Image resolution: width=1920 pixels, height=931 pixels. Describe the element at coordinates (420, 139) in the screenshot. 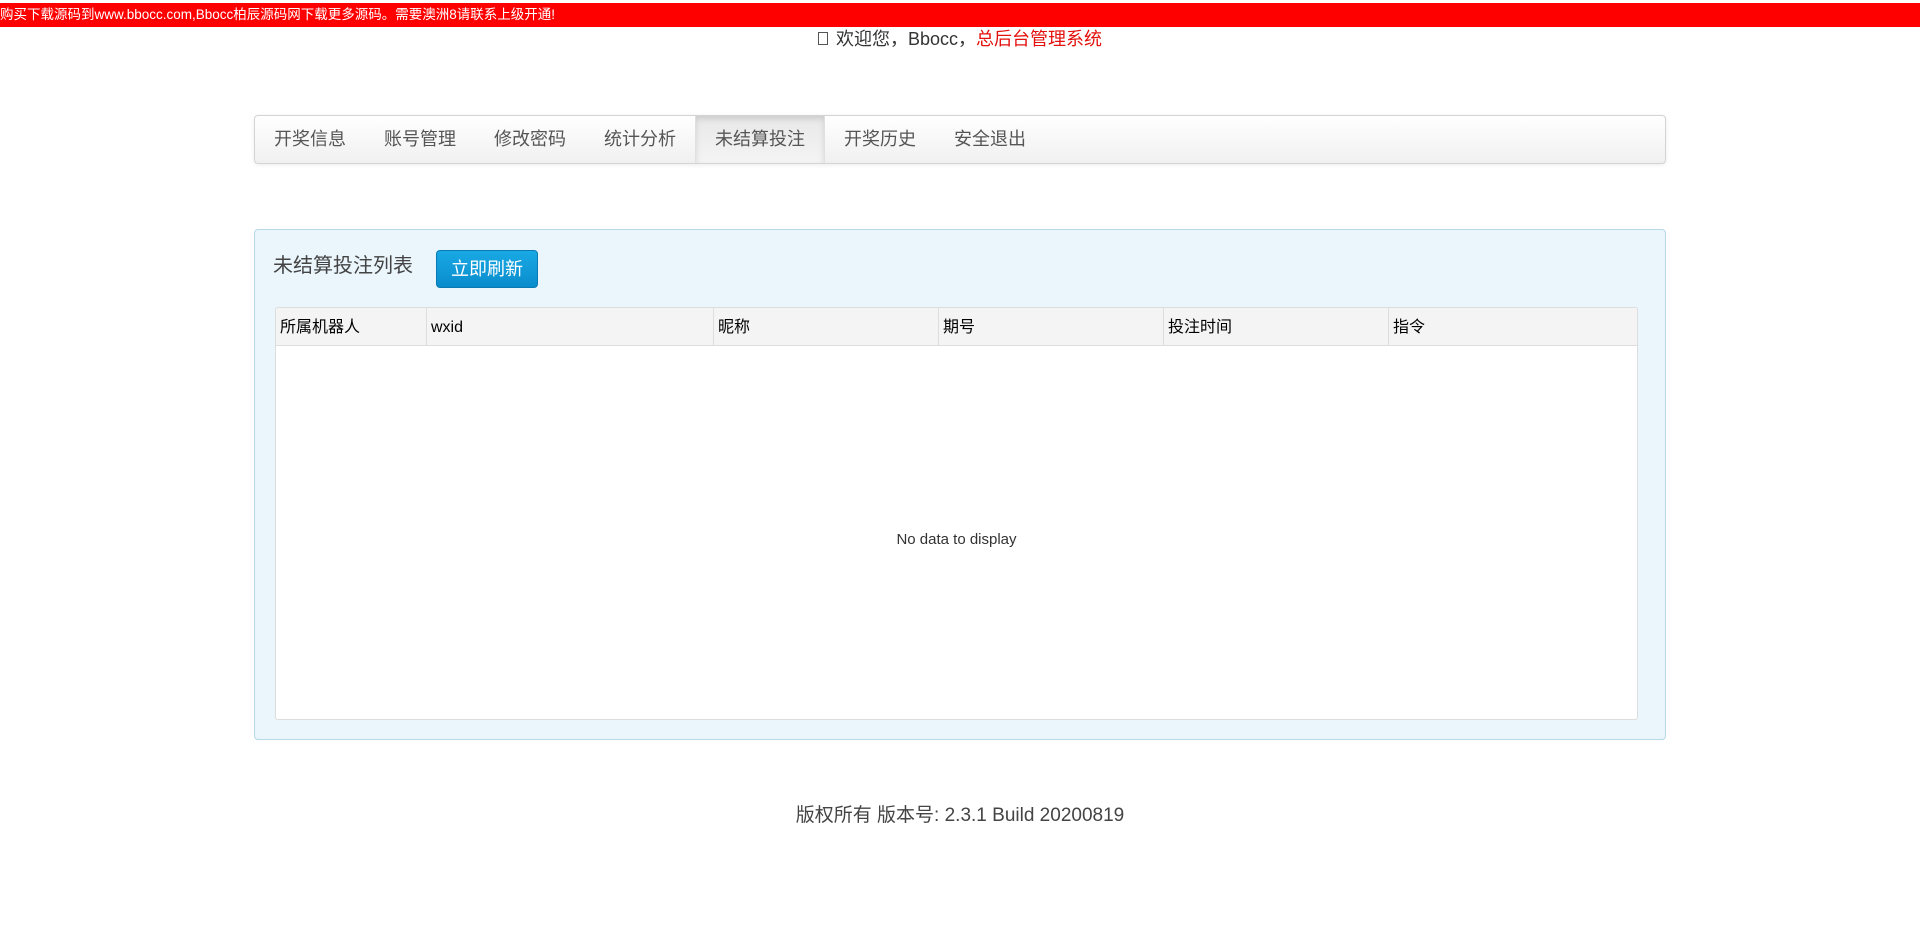

I see `nav-item-account-management: 账号管理` at that location.